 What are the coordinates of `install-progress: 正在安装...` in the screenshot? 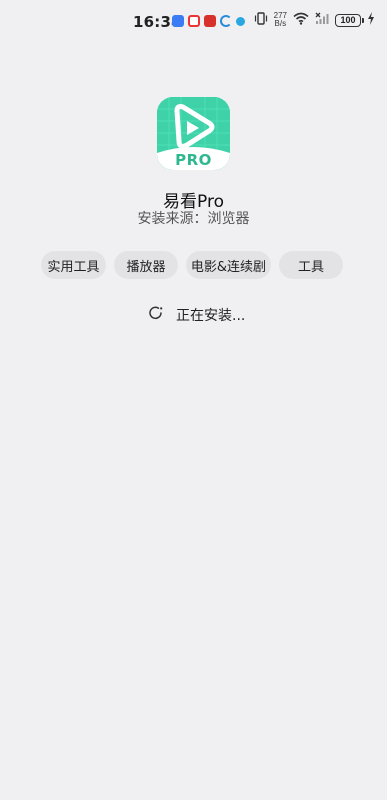 It's located at (196, 315).